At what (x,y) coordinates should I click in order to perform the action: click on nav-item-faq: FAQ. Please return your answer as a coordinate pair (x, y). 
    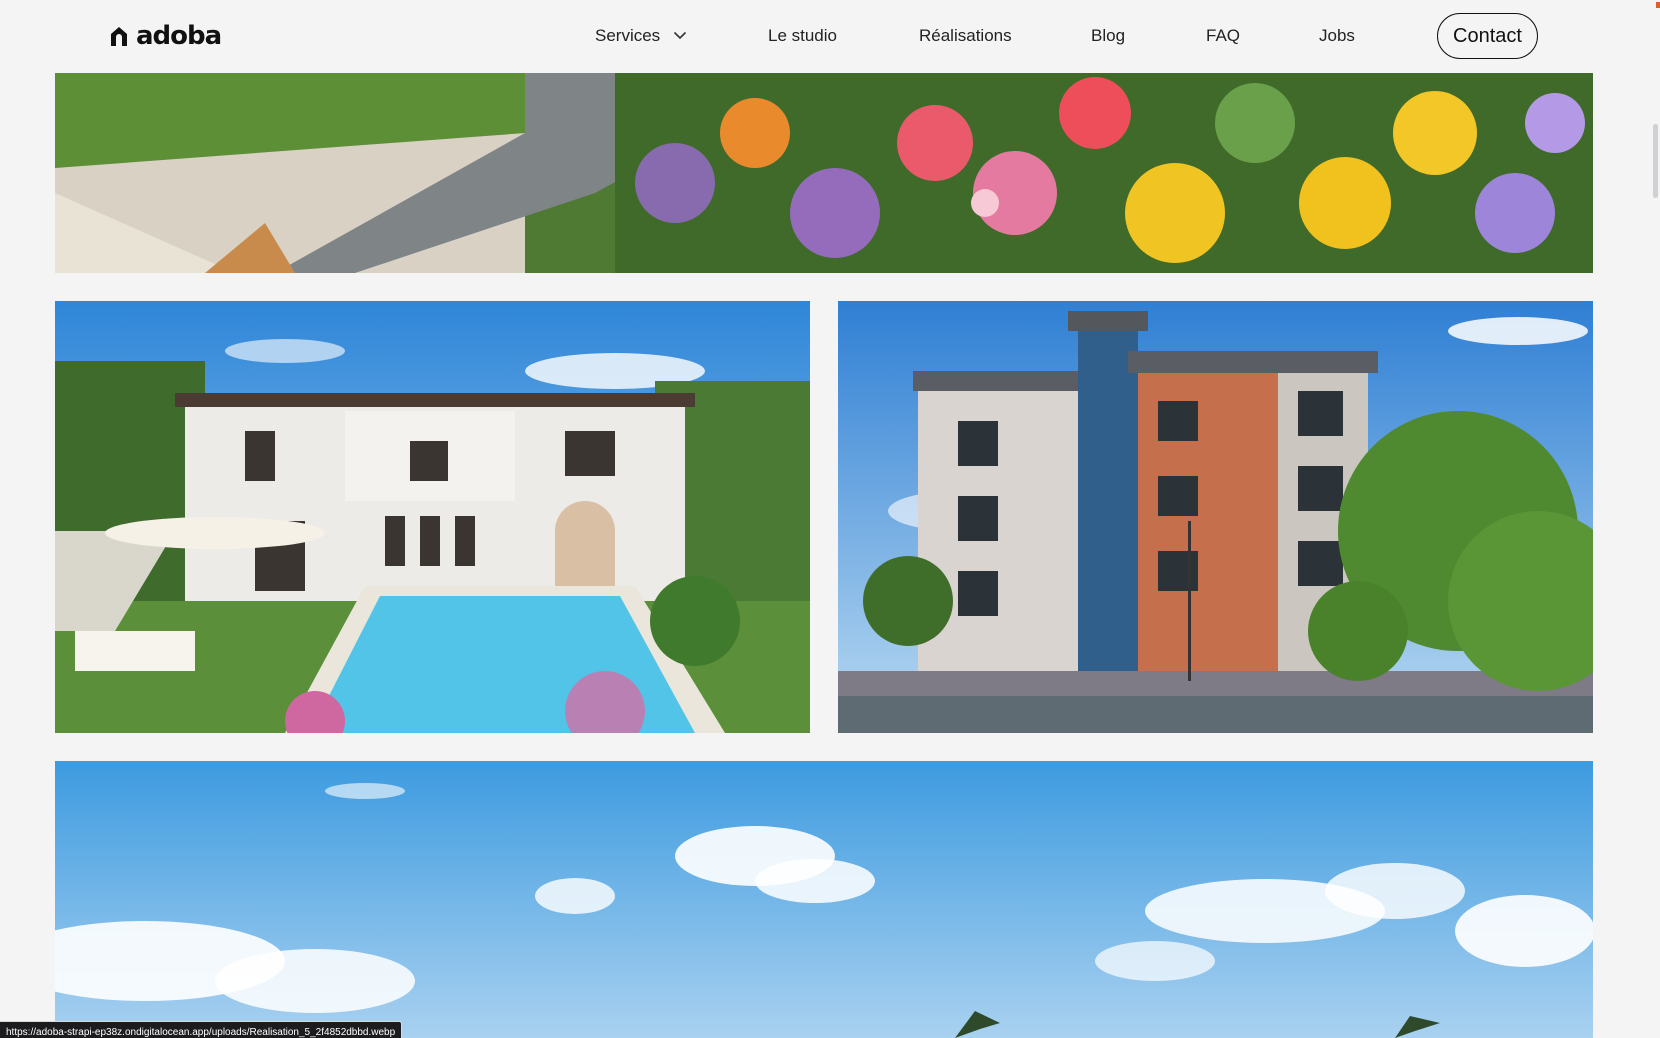
    Looking at the image, I should click on (1223, 36).